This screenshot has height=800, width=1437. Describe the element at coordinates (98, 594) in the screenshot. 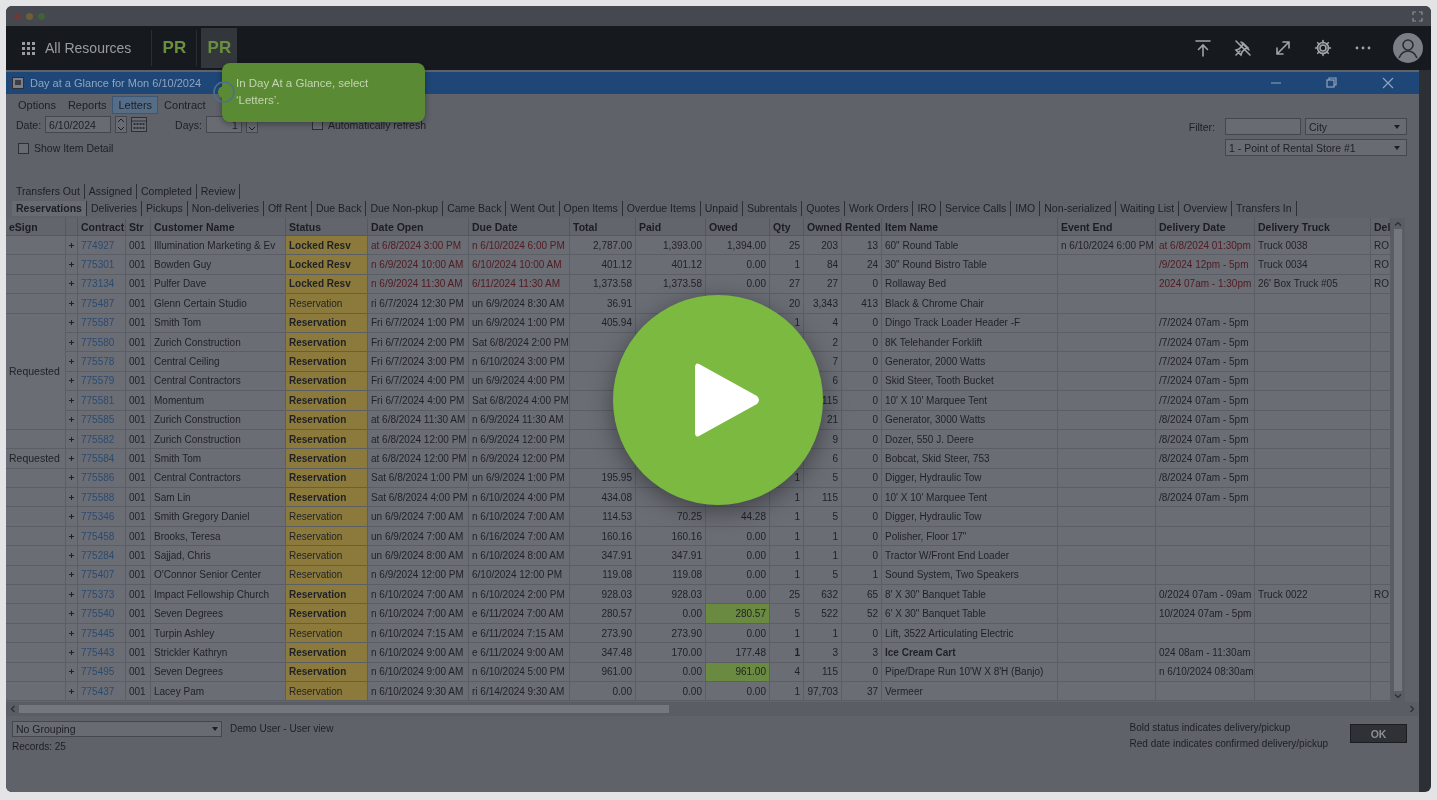

I see `contract-link: 775373` at that location.